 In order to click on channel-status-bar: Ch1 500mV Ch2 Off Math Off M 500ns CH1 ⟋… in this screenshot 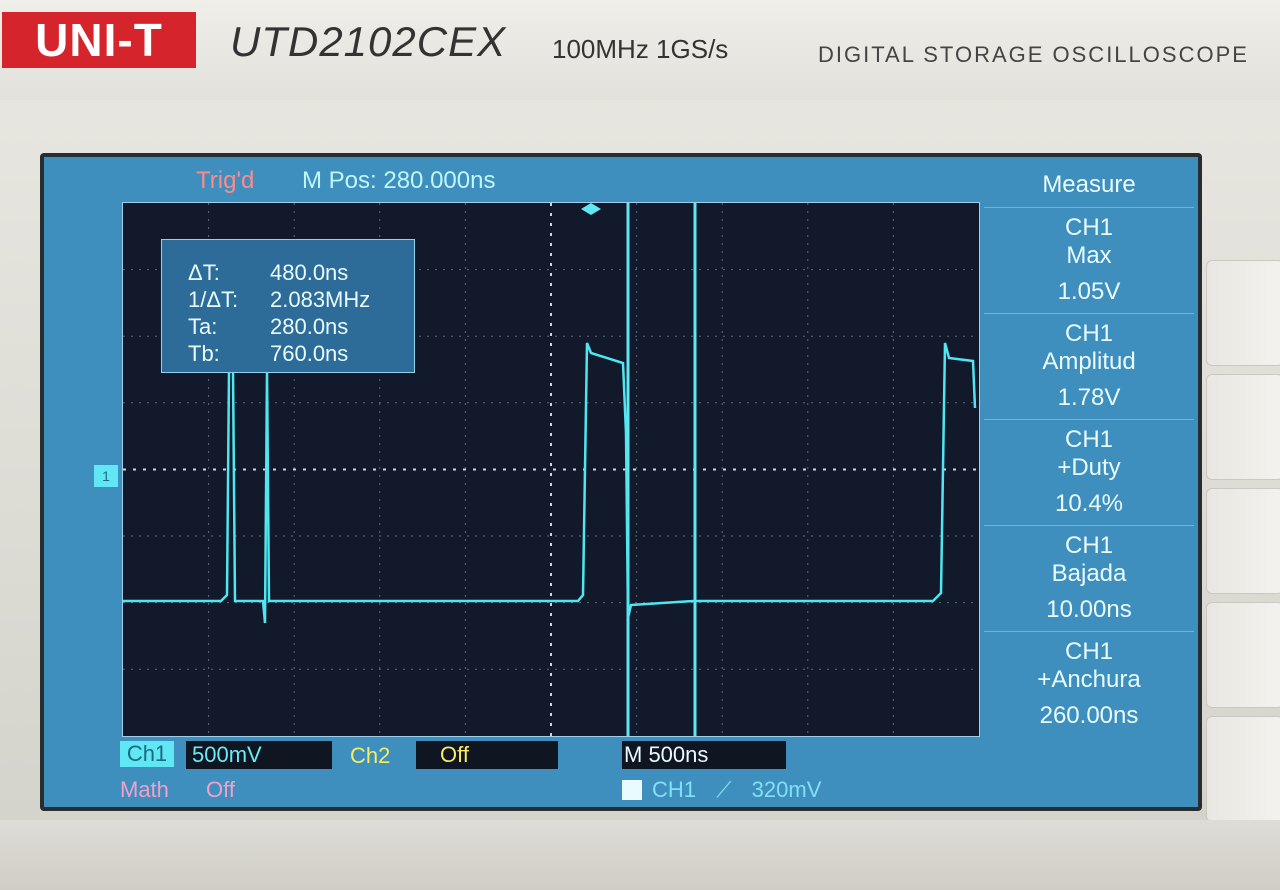, I will do `click(621, 774)`.